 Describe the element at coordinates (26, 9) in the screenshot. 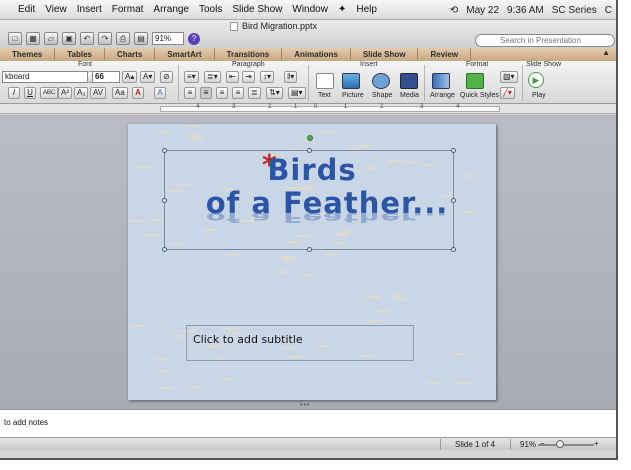

I see `menu-edit: Edit` at that location.